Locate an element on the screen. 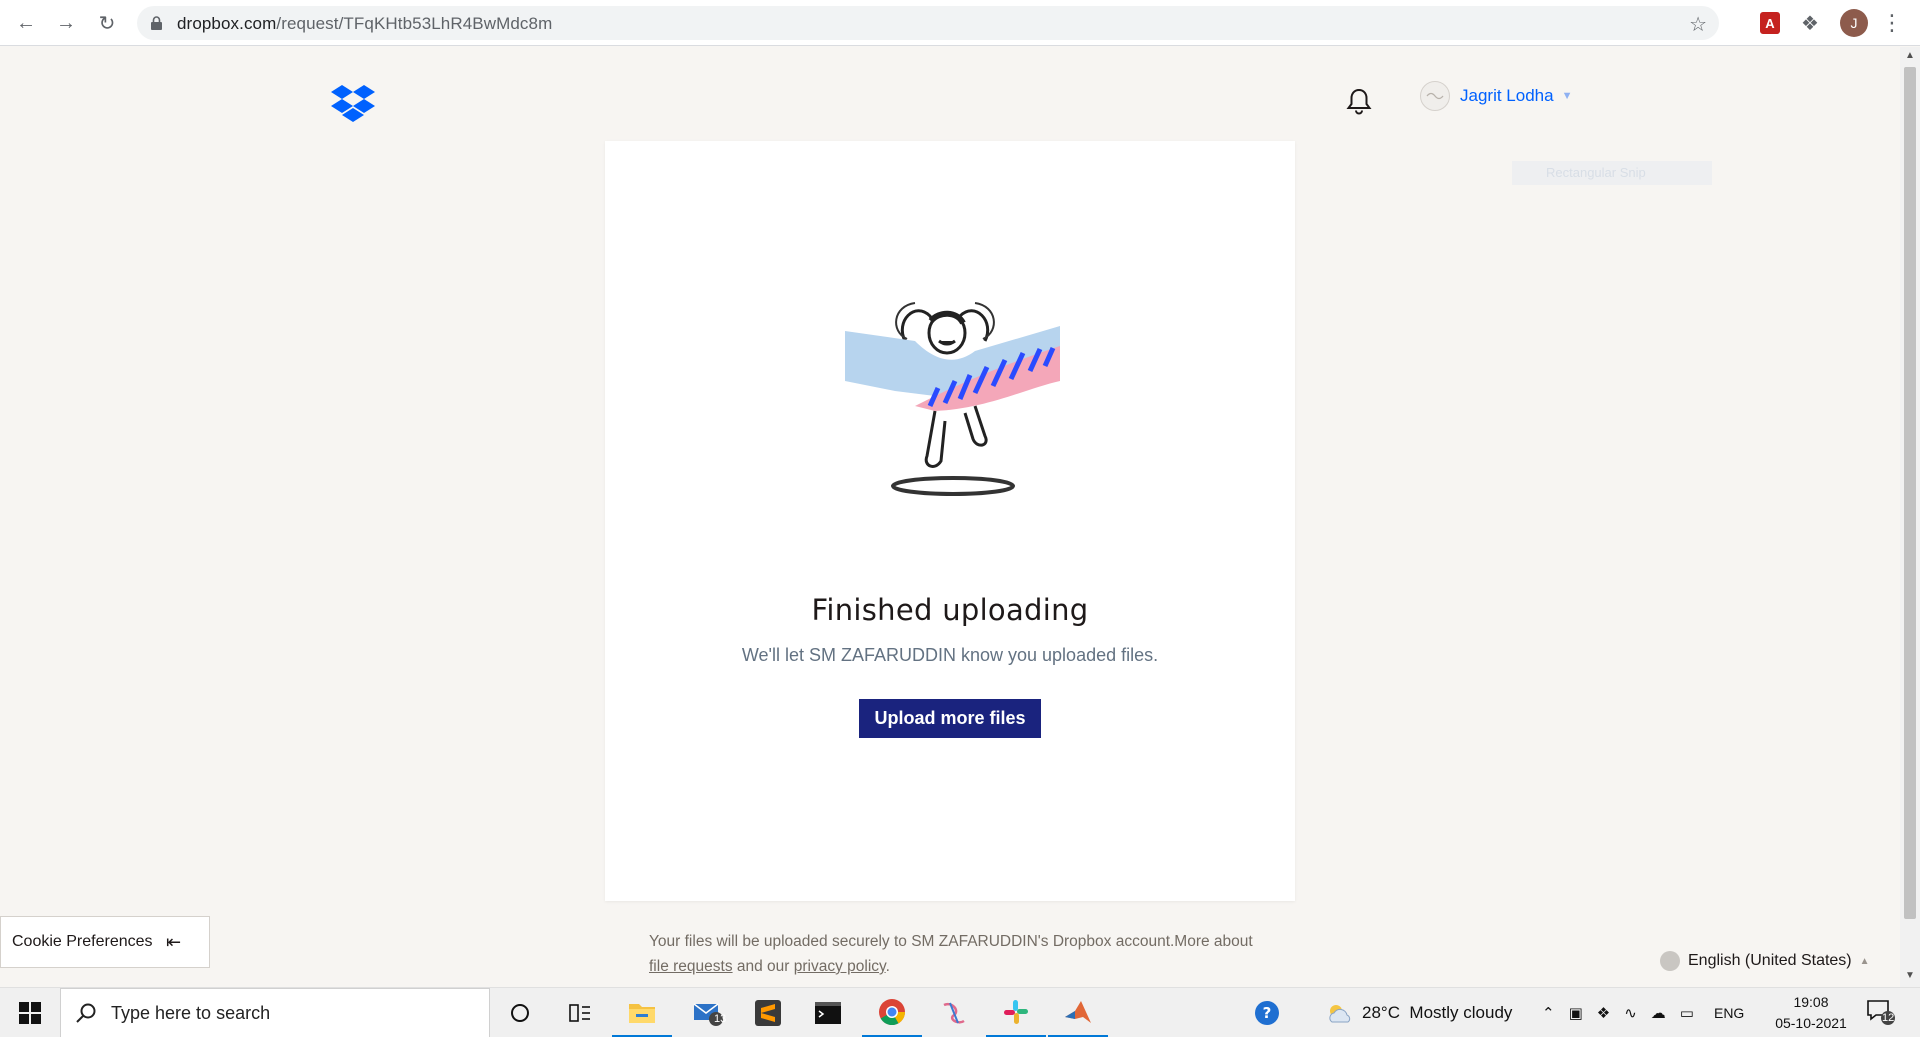 Image resolution: width=1920 pixels, height=1037 pixels. url-text: dropbox.com/request/TFqKHtb53LhR4BwMdc8m is located at coordinates (364, 24).